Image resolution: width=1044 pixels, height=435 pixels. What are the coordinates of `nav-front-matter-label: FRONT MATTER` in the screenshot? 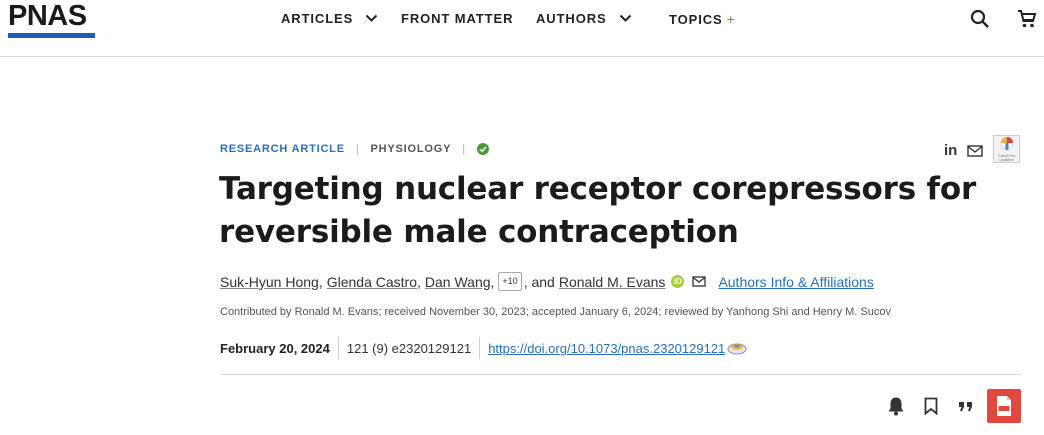 It's located at (457, 18).